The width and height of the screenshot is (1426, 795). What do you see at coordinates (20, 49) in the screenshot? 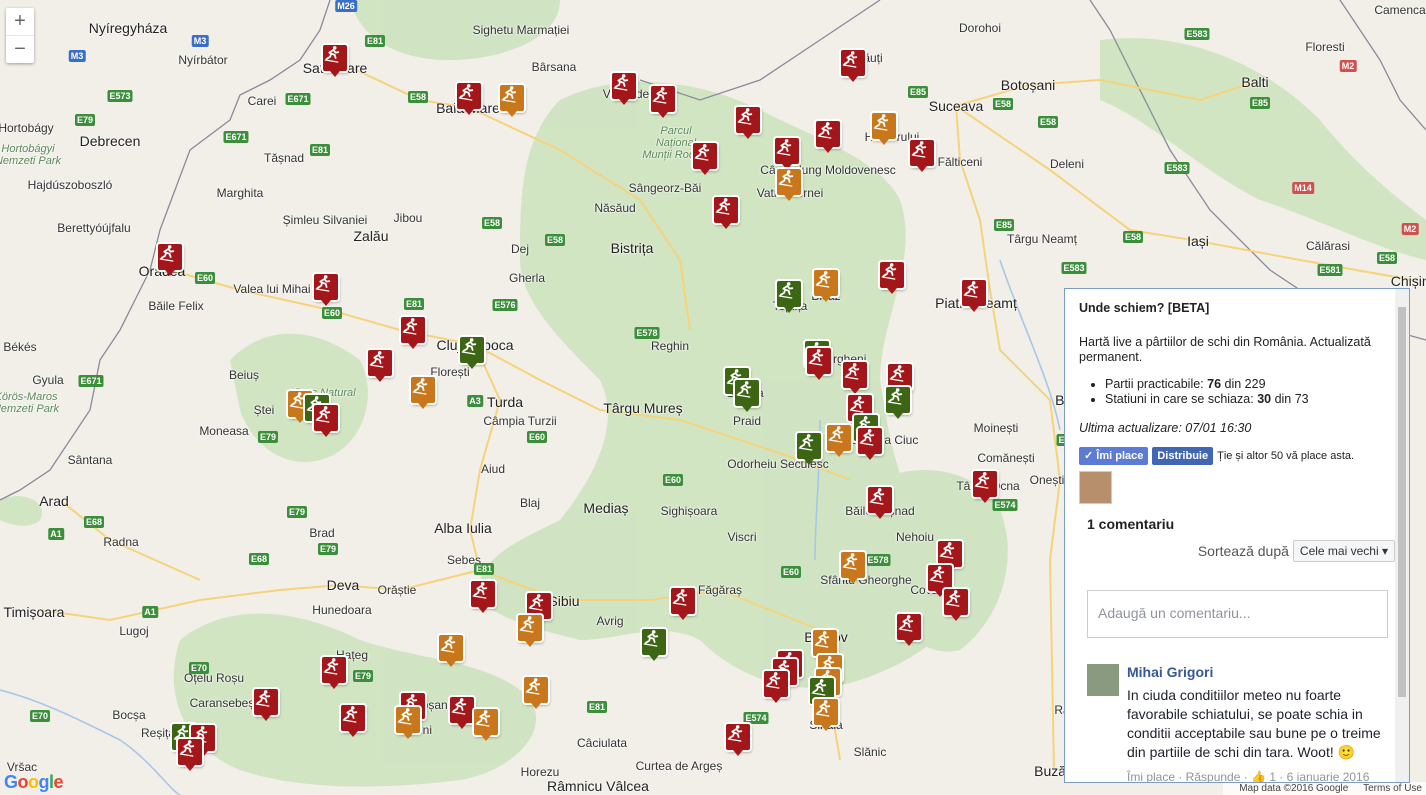
I see `zoom-out-button: −` at bounding box center [20, 49].